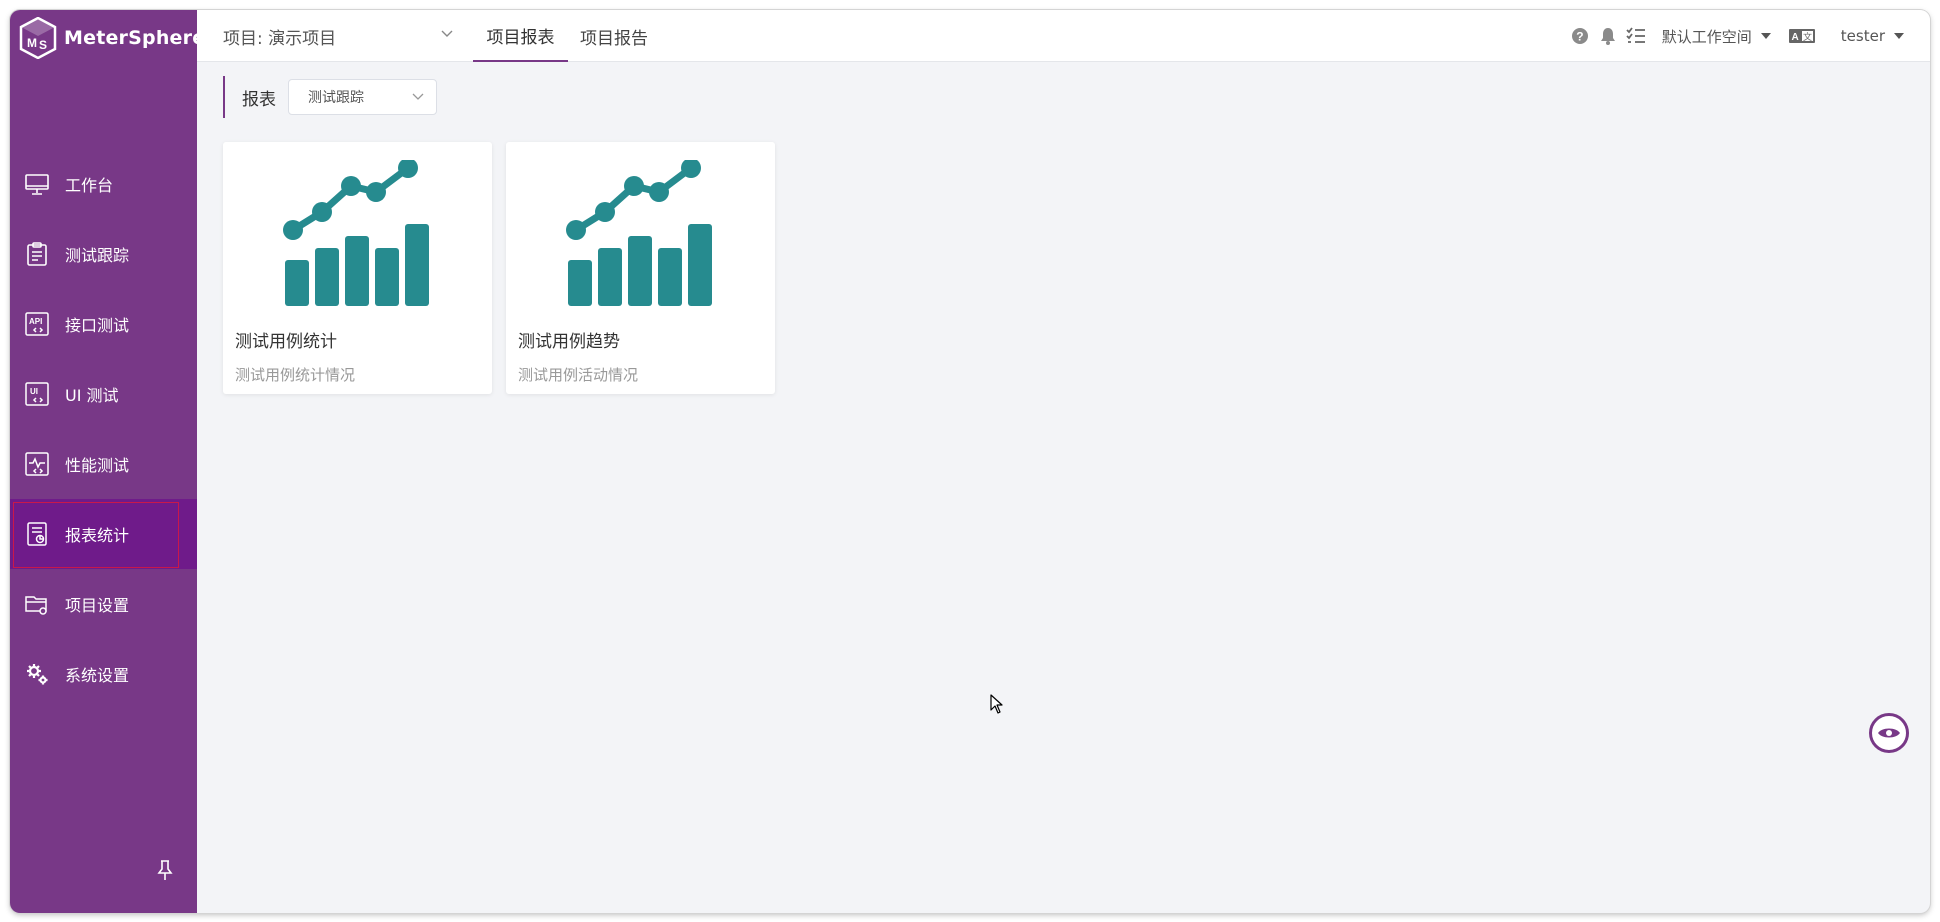 The width and height of the screenshot is (1940, 922). Describe the element at coordinates (569, 342) in the screenshot. I see `card-title: 测试用例趋势` at that location.